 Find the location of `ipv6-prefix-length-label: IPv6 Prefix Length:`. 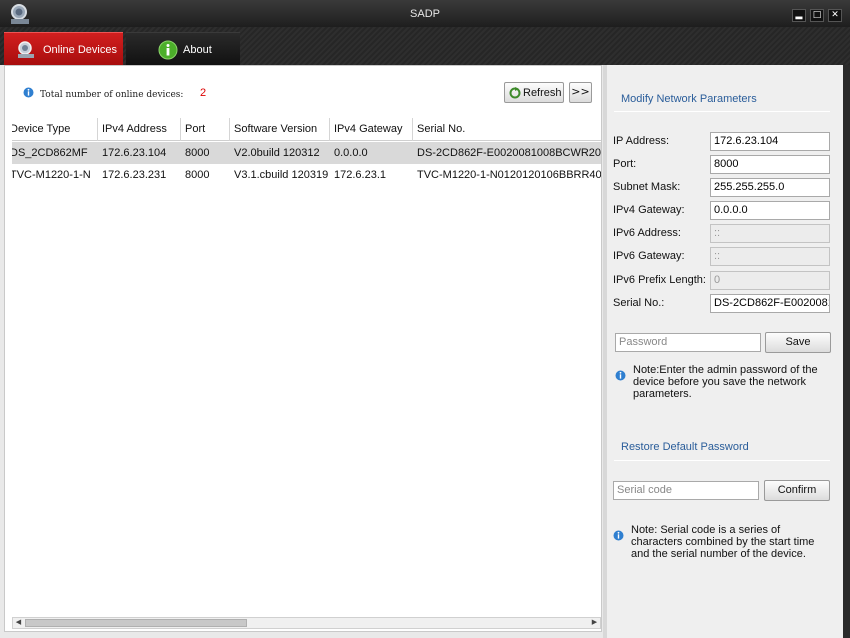

ipv6-prefix-length-label: IPv6 Prefix Length: is located at coordinates (659, 280).